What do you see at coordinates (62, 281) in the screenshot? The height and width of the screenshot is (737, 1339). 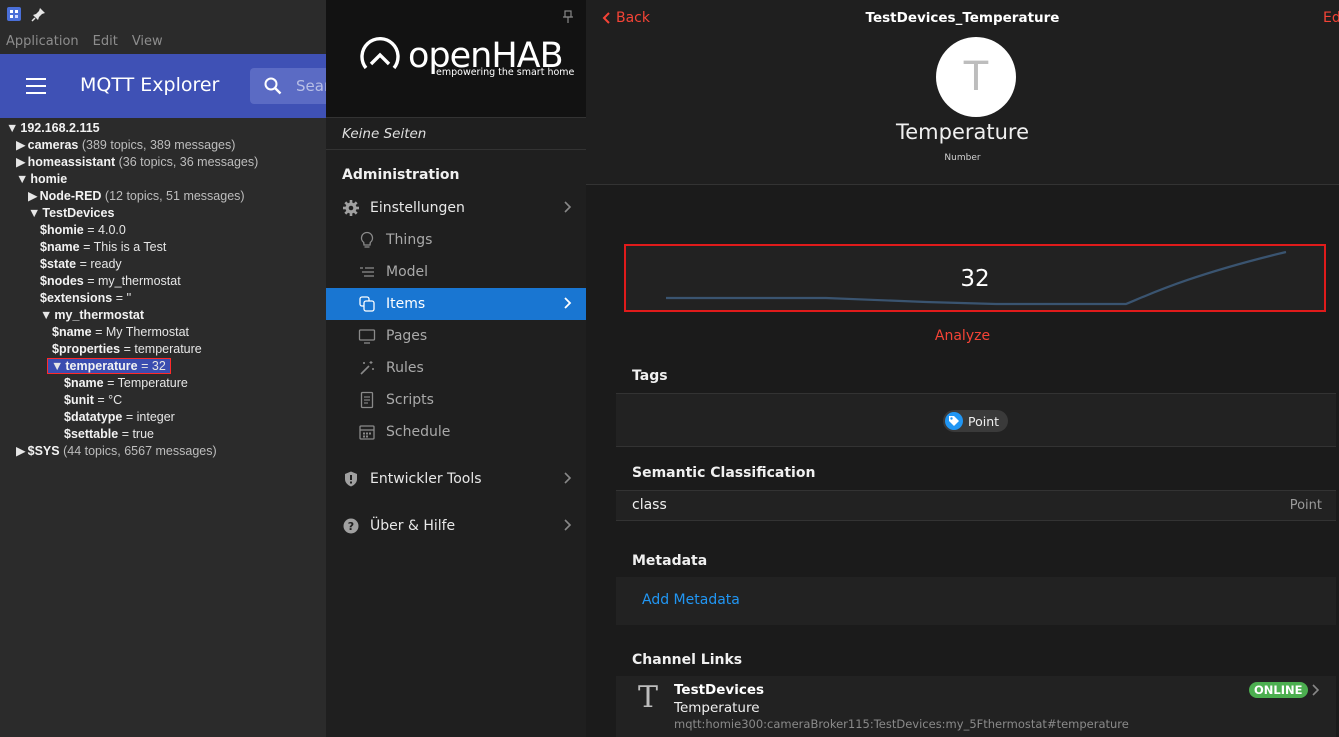 I see `topic-name: $nodes` at bounding box center [62, 281].